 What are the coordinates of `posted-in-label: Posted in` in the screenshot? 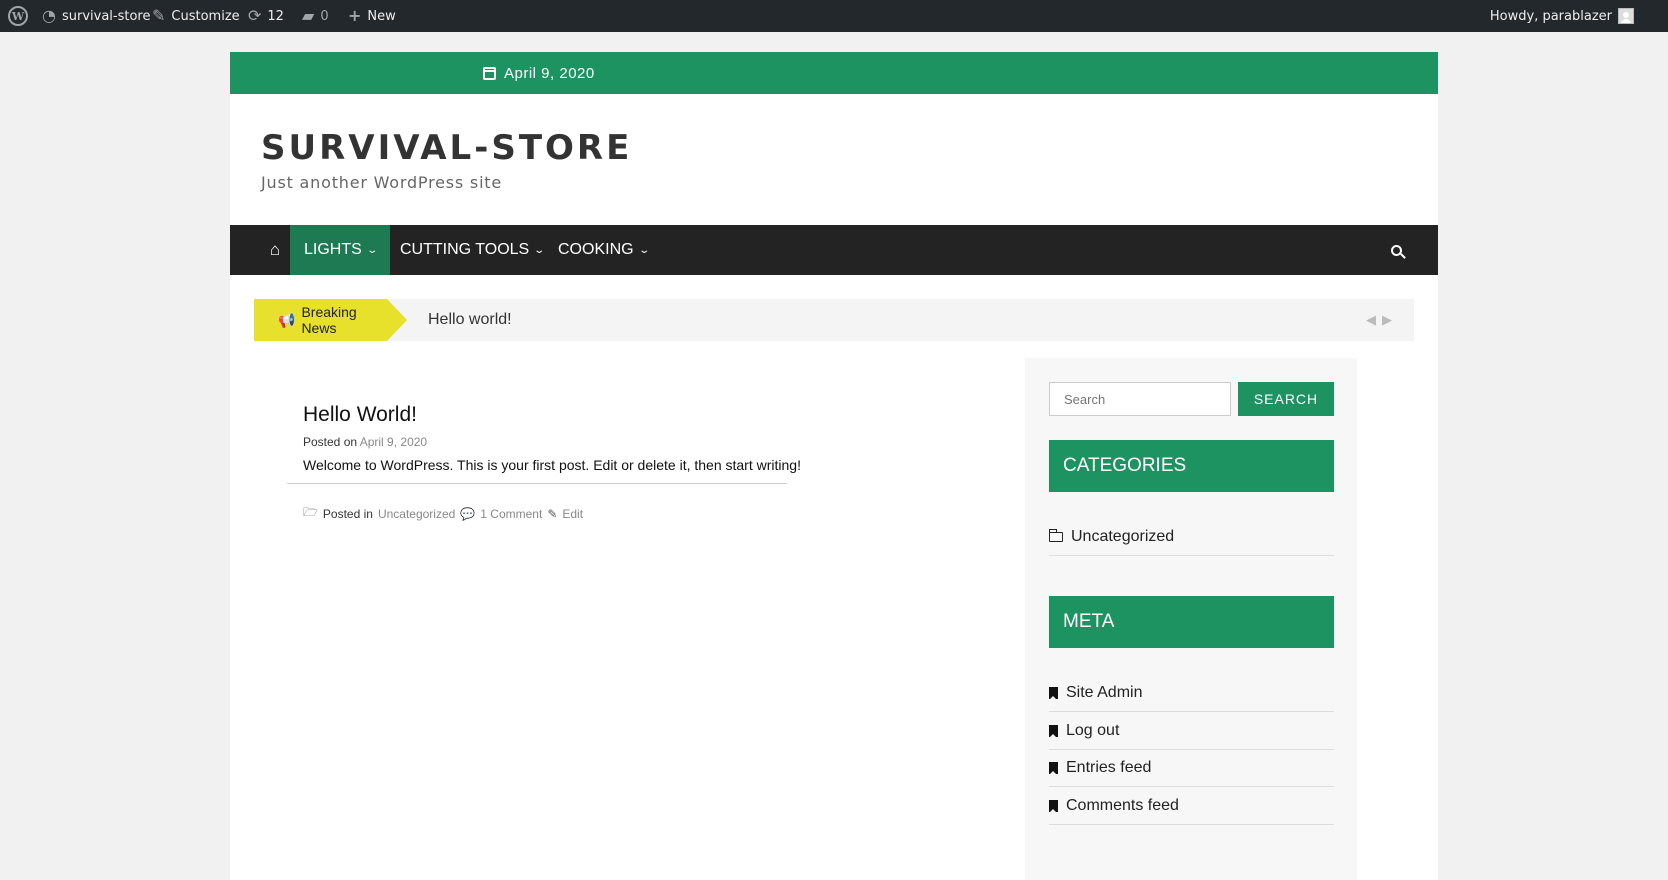 It's located at (347, 513).